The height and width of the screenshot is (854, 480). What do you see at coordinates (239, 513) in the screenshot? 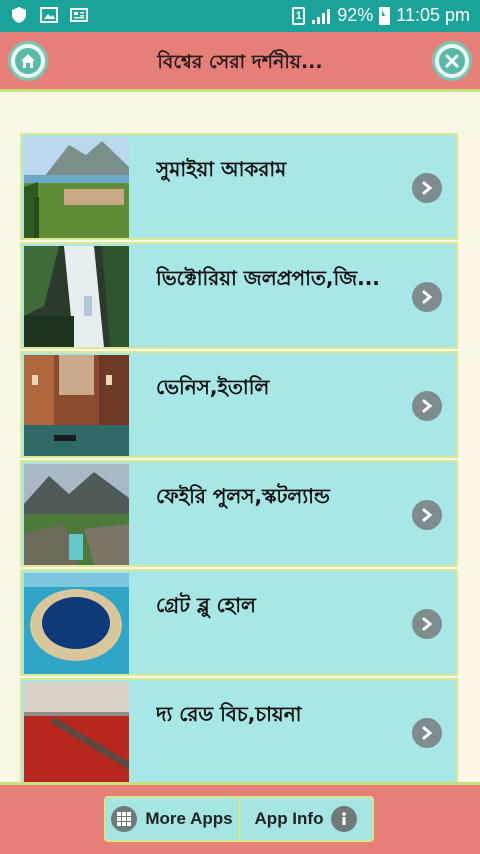
I see `list-item: ফেইরি পুলস,স্কটল্যান্ড` at bounding box center [239, 513].